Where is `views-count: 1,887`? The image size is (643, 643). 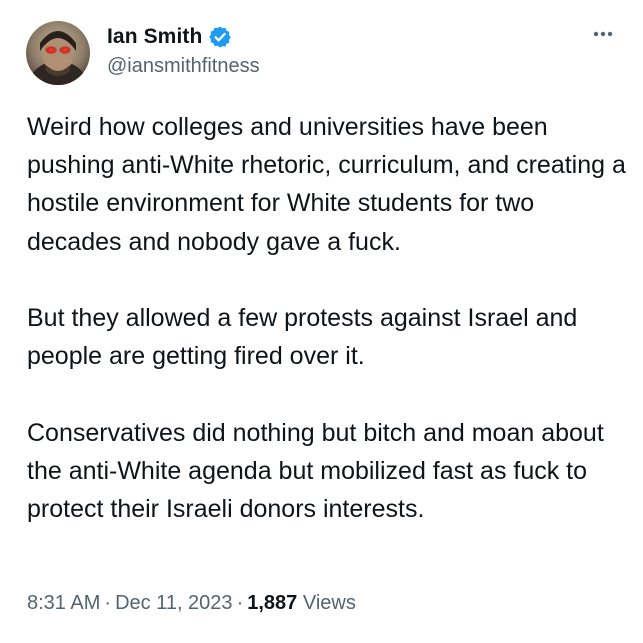 views-count: 1,887 is located at coordinates (272, 603).